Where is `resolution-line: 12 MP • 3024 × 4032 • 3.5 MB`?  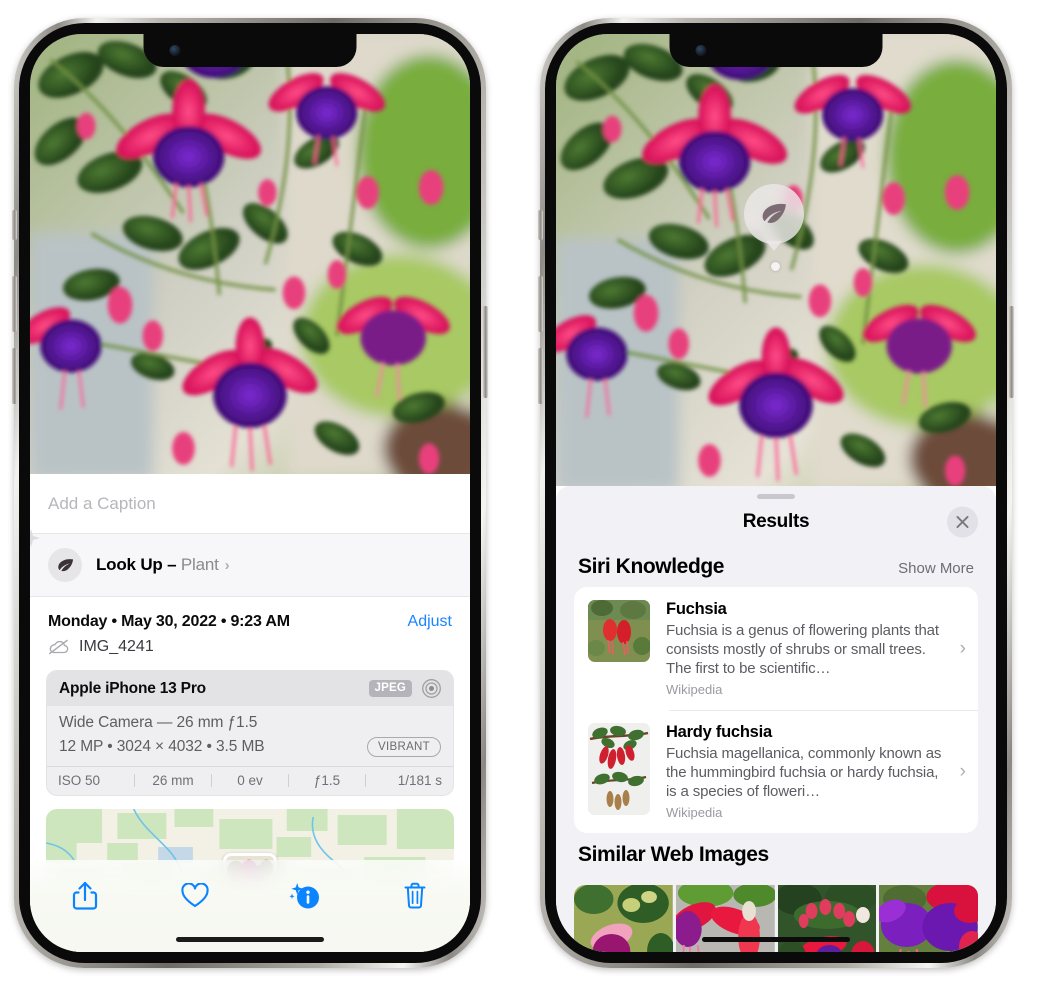
resolution-line: 12 MP • 3024 × 4032 • 3.5 MB is located at coordinates (162, 746).